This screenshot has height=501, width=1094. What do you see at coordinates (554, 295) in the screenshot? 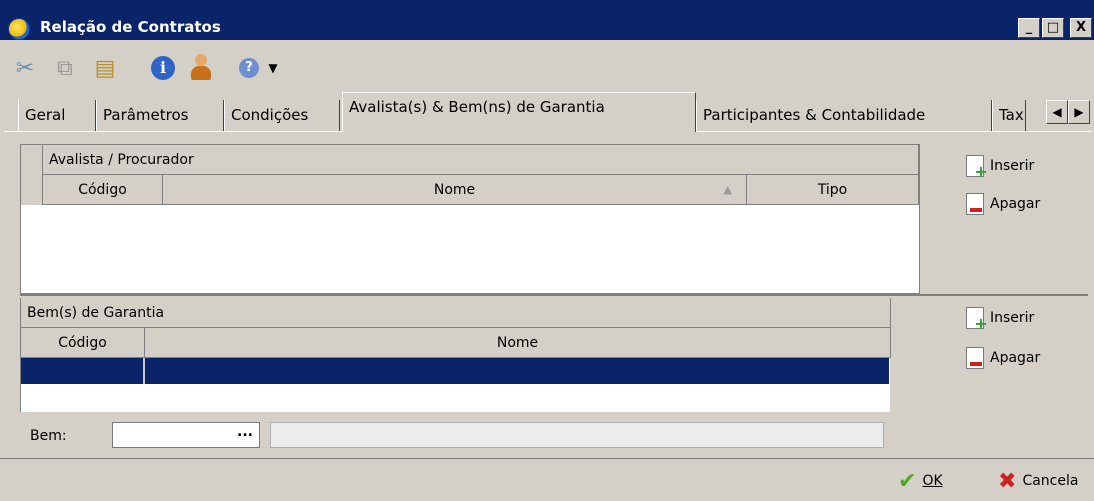
I see `panel-divider` at bounding box center [554, 295].